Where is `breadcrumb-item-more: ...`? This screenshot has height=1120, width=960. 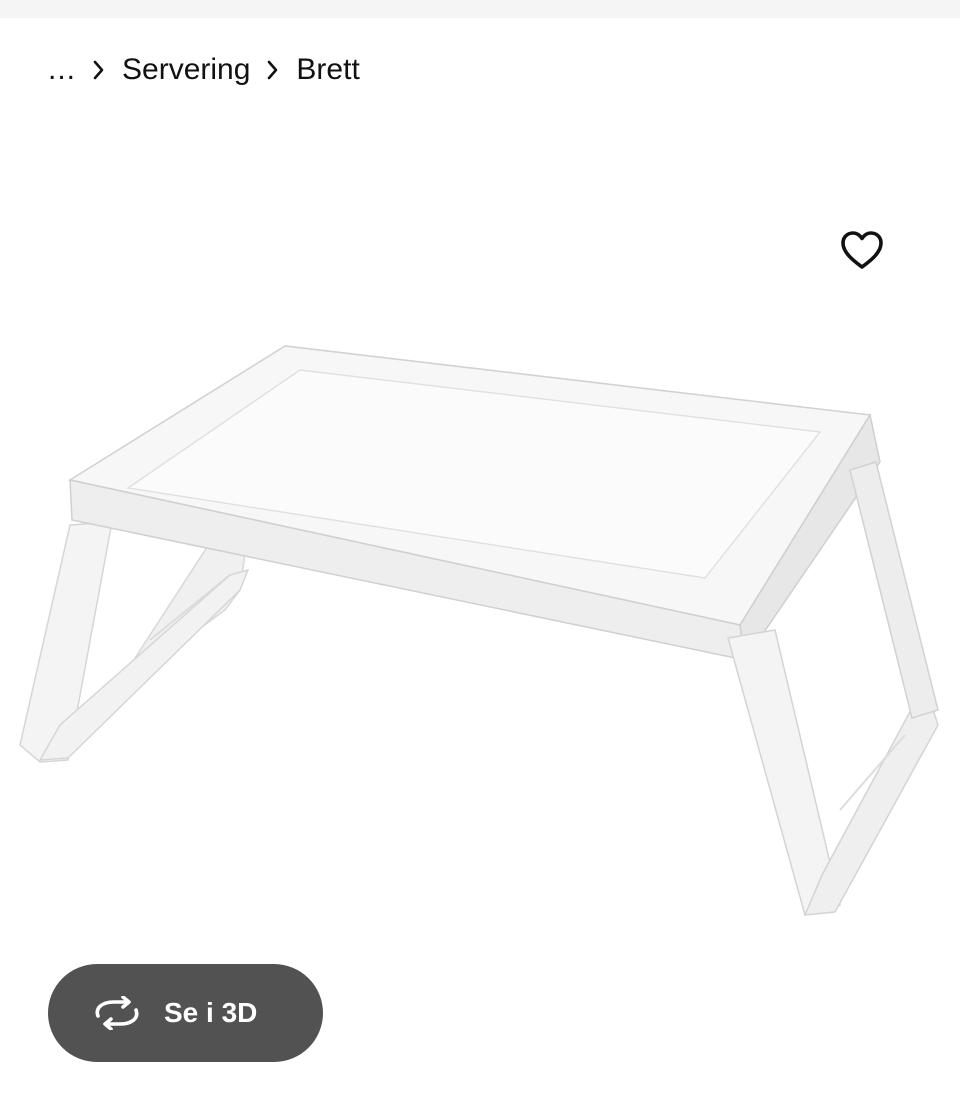 breadcrumb-item-more: ... is located at coordinates (62, 70).